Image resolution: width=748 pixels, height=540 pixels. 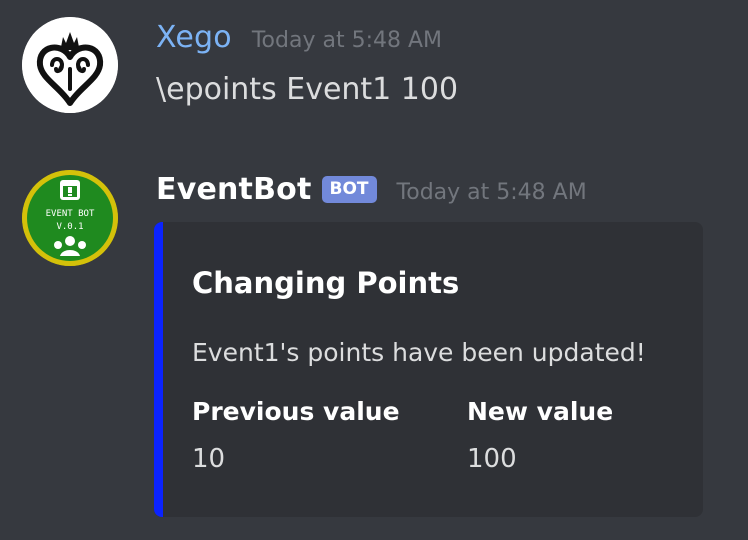 I want to click on avatar-xego, so click(x=70, y=65).